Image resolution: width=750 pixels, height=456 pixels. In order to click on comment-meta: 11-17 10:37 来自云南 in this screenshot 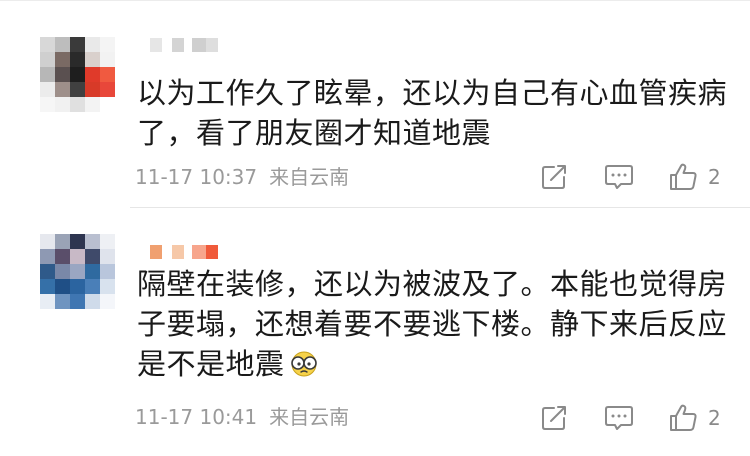, I will do `click(242, 177)`.